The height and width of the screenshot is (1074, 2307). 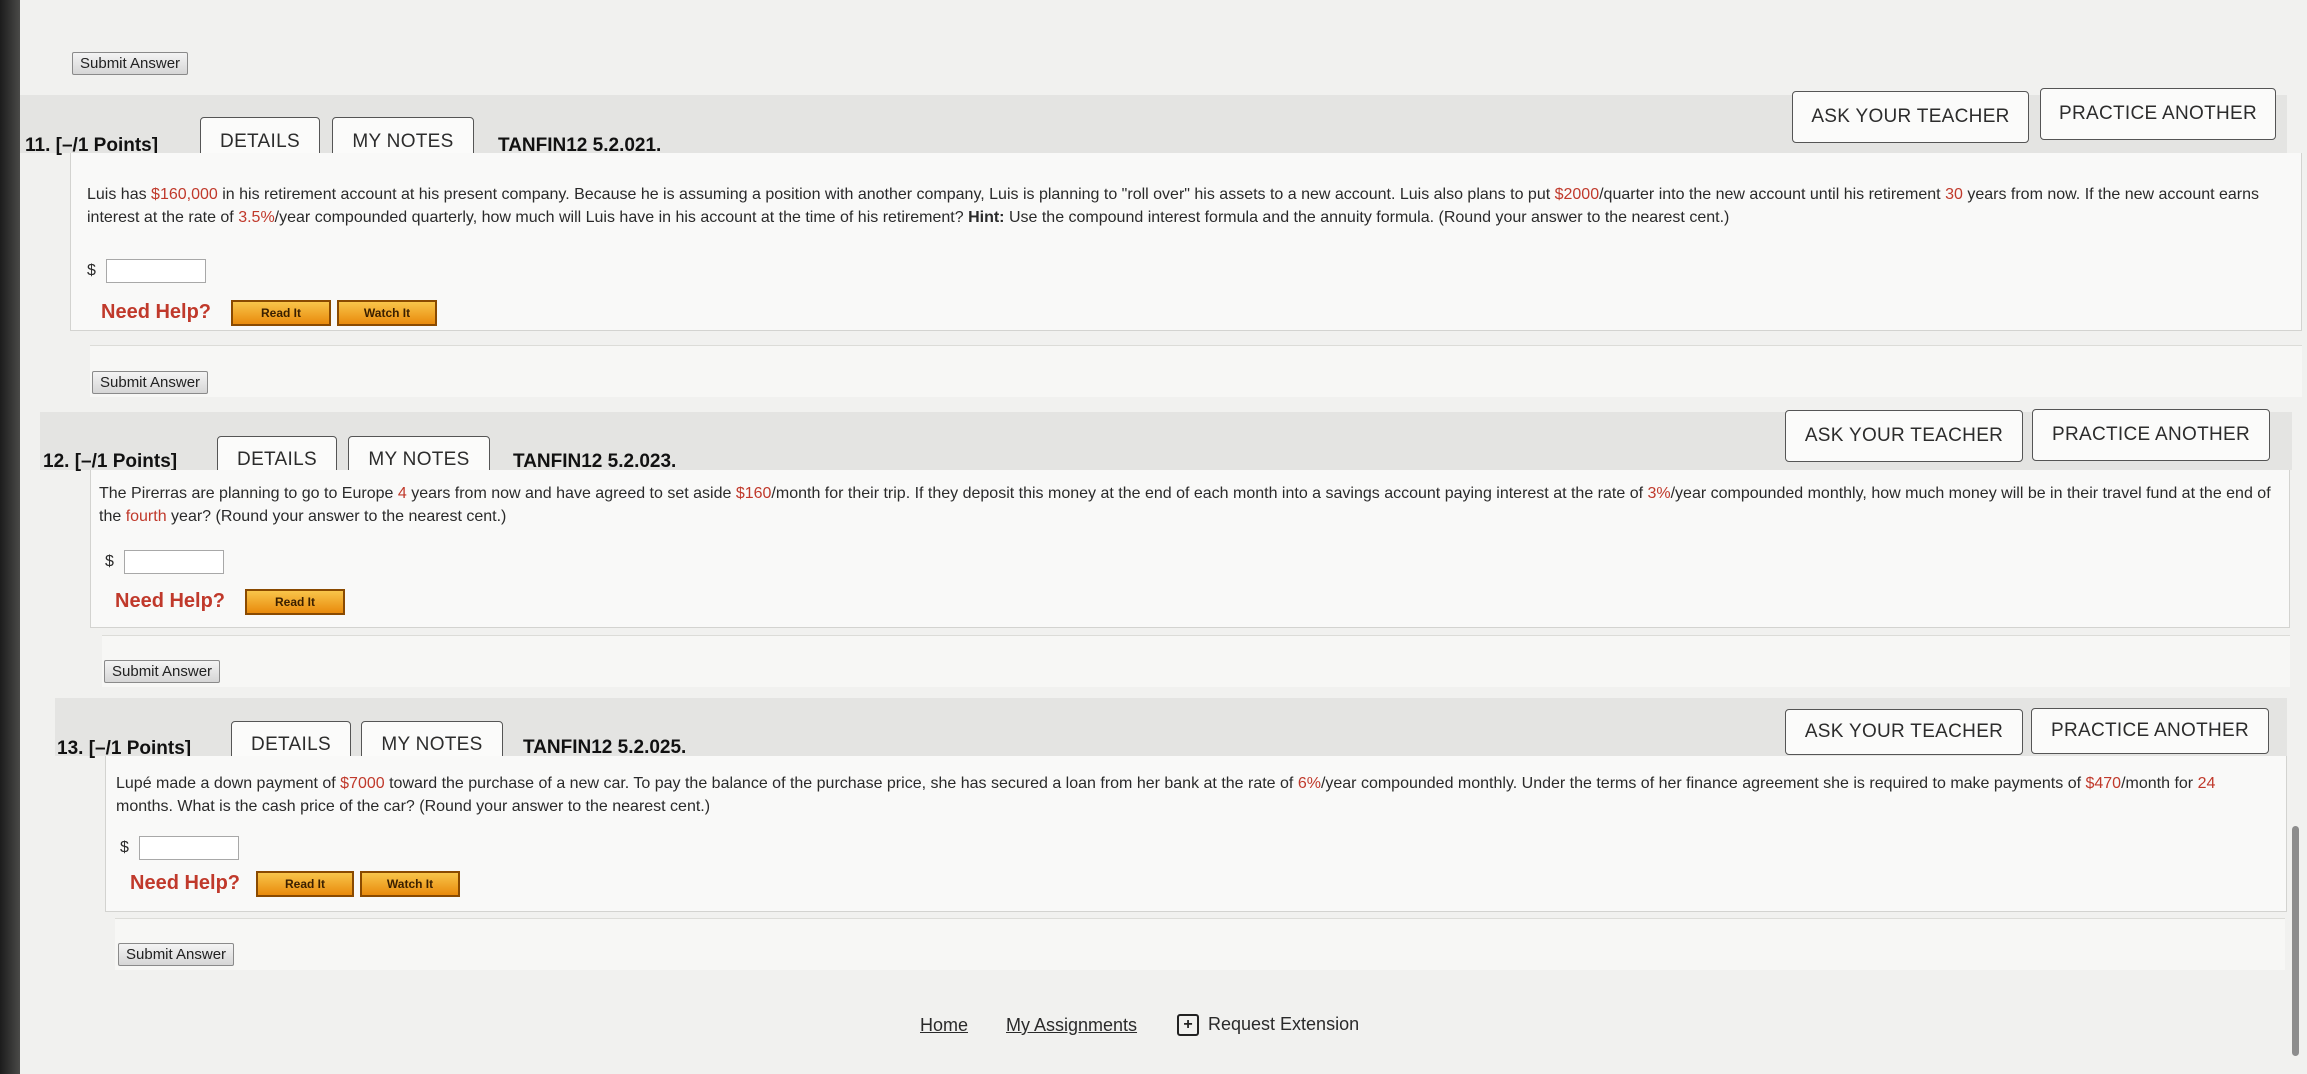 What do you see at coordinates (170, 601) in the screenshot?
I see `question-12-need-help-label: Need Help?` at bounding box center [170, 601].